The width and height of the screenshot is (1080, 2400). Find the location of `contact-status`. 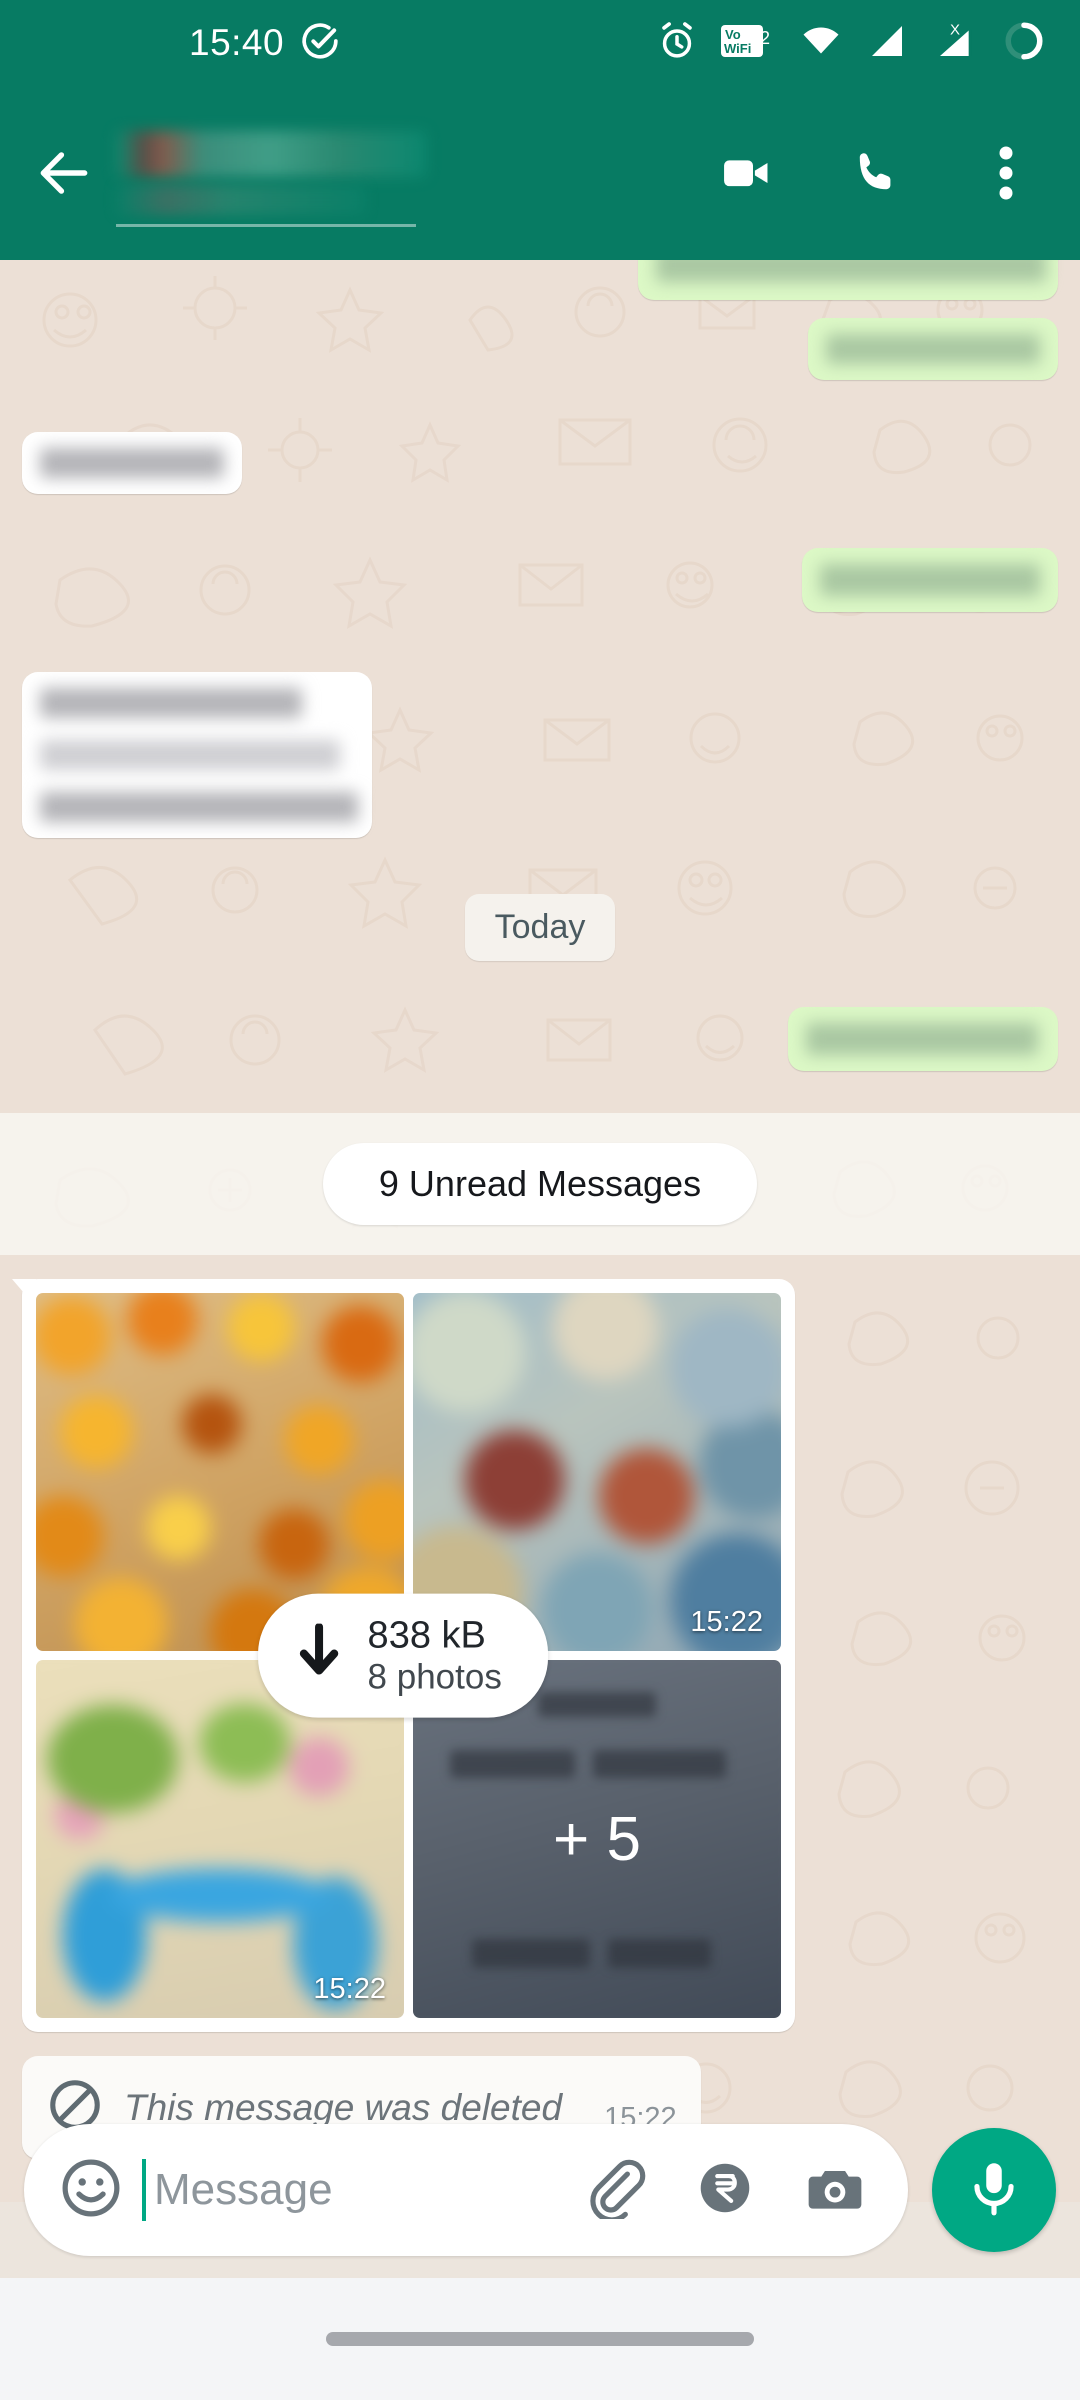

contact-status is located at coordinates (241, 200).